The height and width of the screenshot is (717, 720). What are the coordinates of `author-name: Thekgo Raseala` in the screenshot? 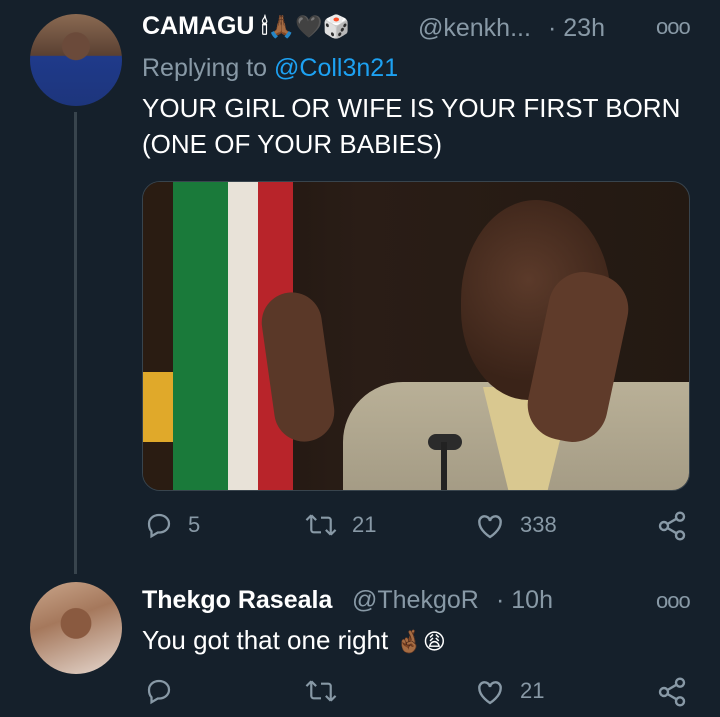 It's located at (237, 600).